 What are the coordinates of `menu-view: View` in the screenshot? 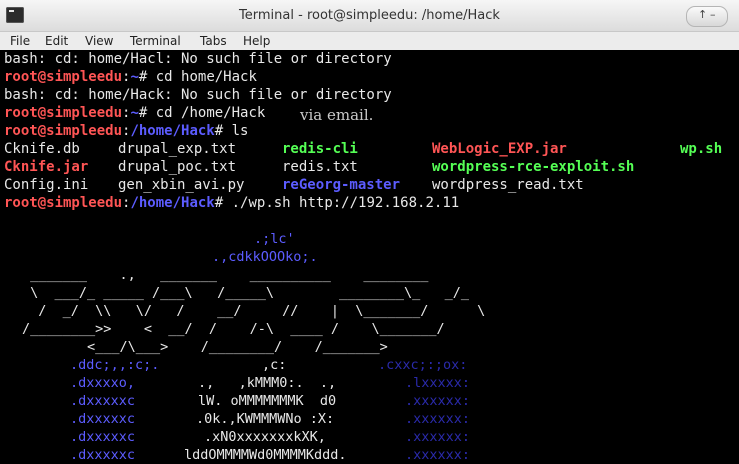 It's located at (99, 41).